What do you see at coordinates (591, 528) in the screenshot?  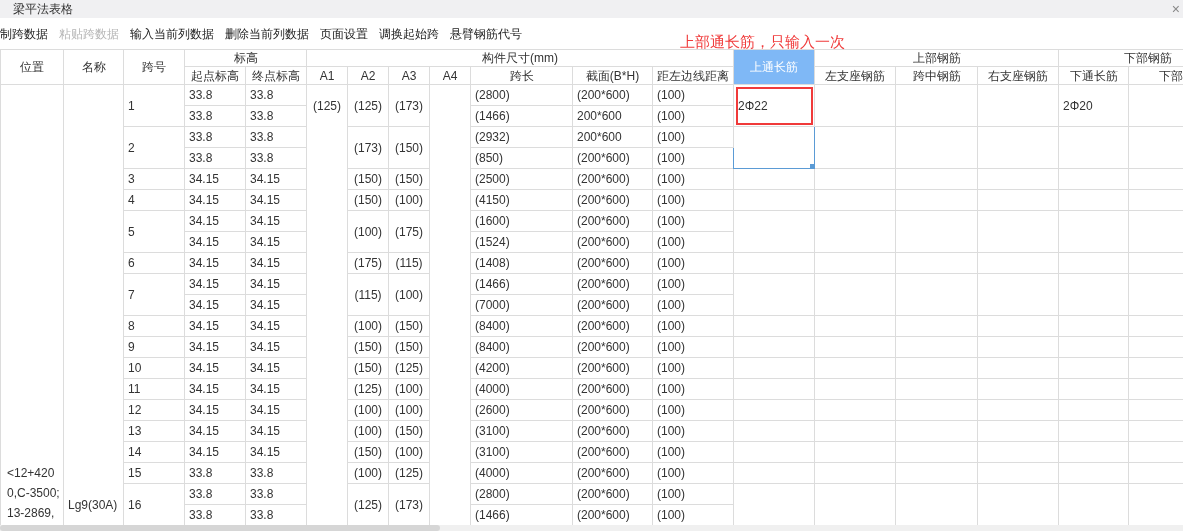 I see `horizontal-scrollbar` at bounding box center [591, 528].